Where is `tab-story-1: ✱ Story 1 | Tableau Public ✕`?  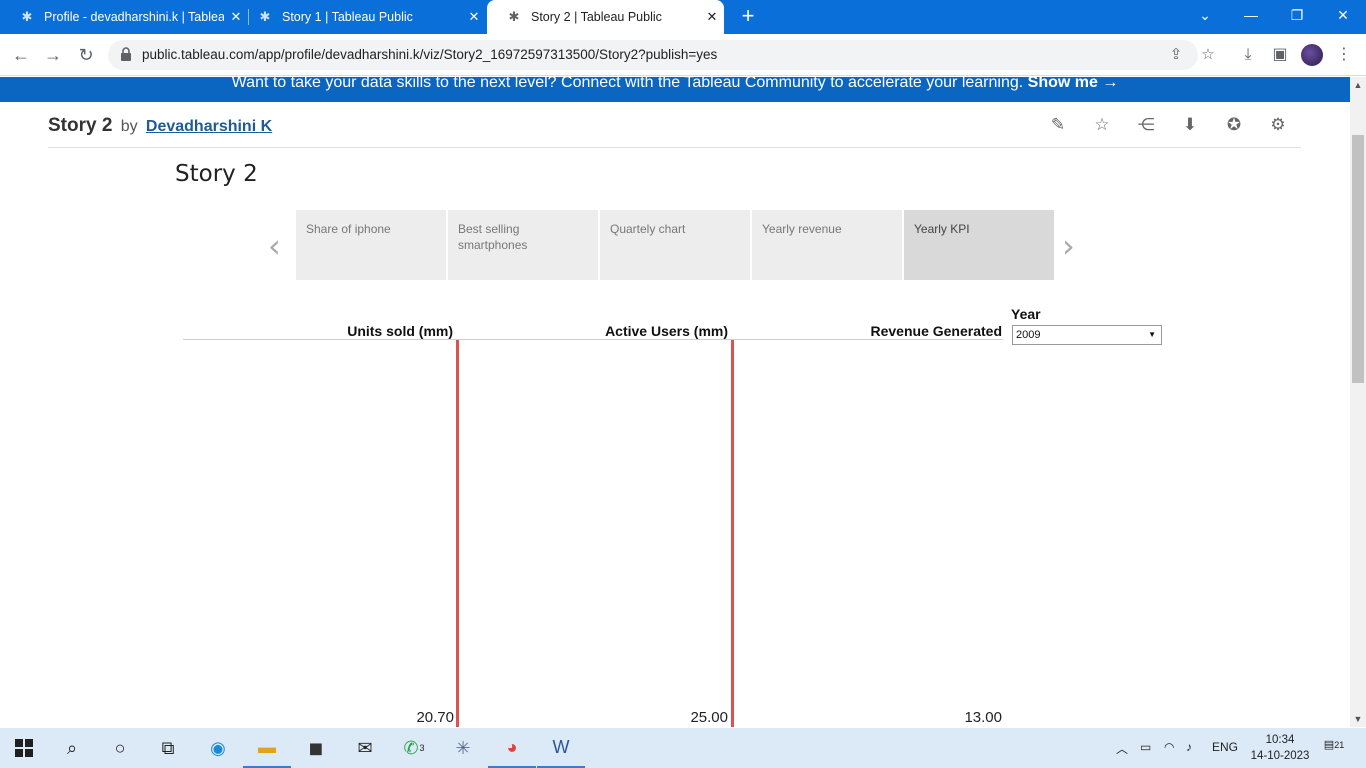
tab-story-1: ✱ Story 1 | Tableau Public ✕ is located at coordinates (362, 17).